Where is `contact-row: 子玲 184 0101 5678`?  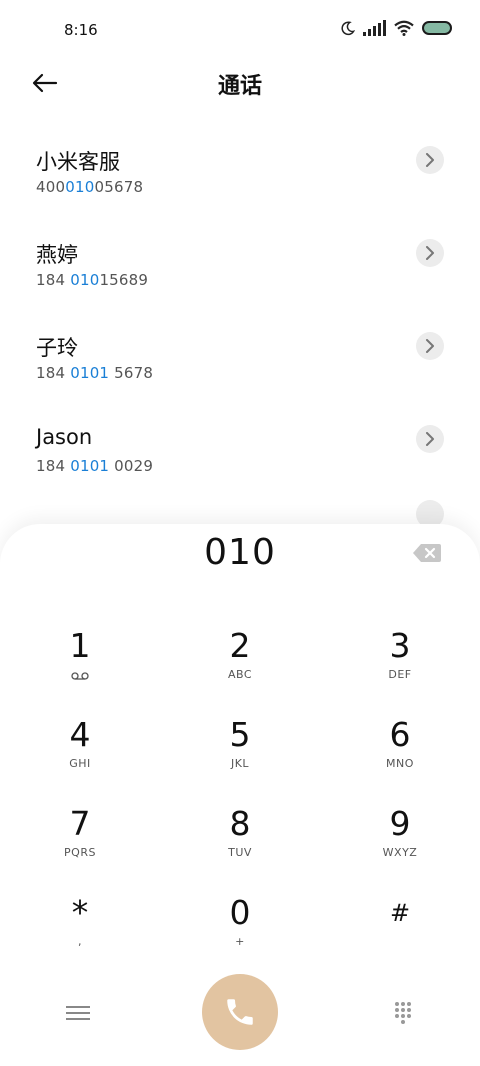 contact-row: 子玲 184 0101 5678 is located at coordinates (240, 360).